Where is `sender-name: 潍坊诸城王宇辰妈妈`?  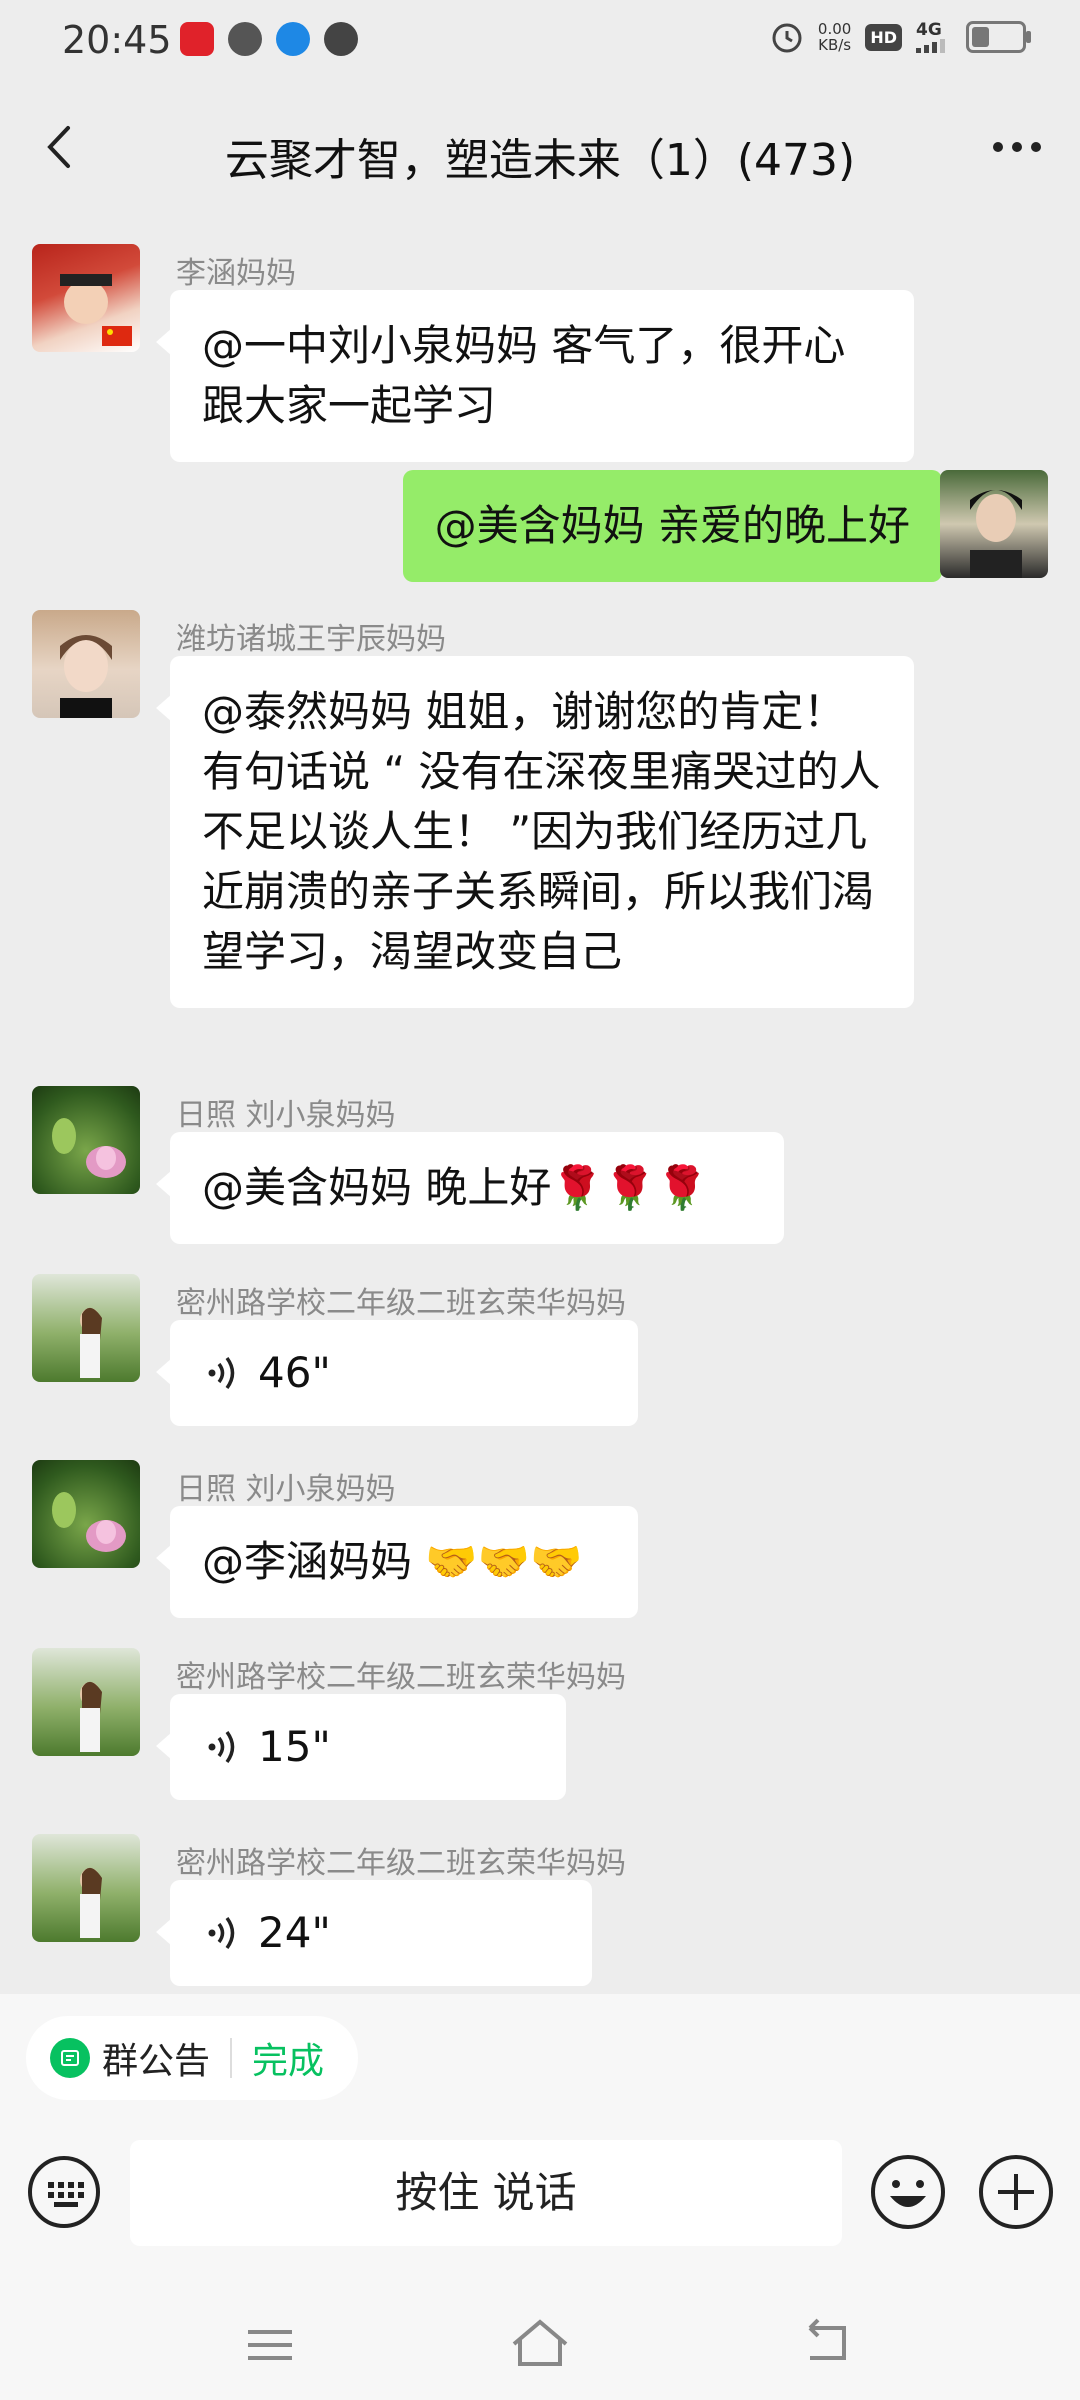
sender-name: 潍坊诸城王宇辰妈妈 is located at coordinates (311, 639).